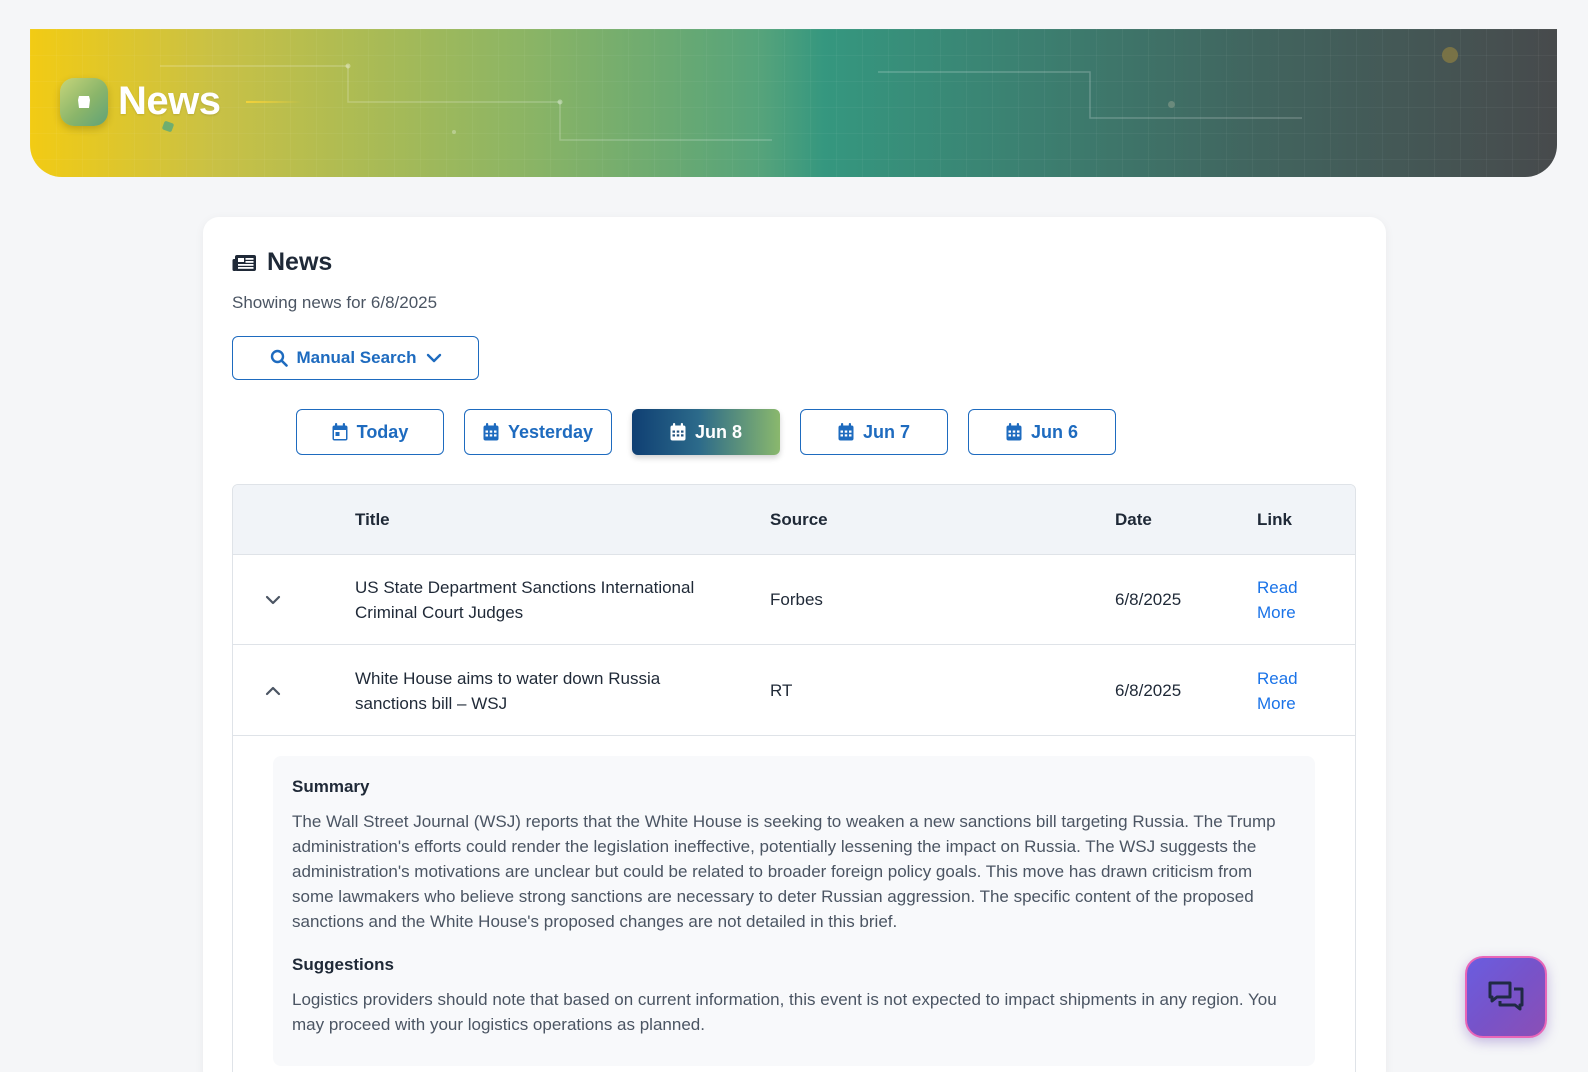 The width and height of the screenshot is (1588, 1072). I want to click on search-icon, so click(279, 358).